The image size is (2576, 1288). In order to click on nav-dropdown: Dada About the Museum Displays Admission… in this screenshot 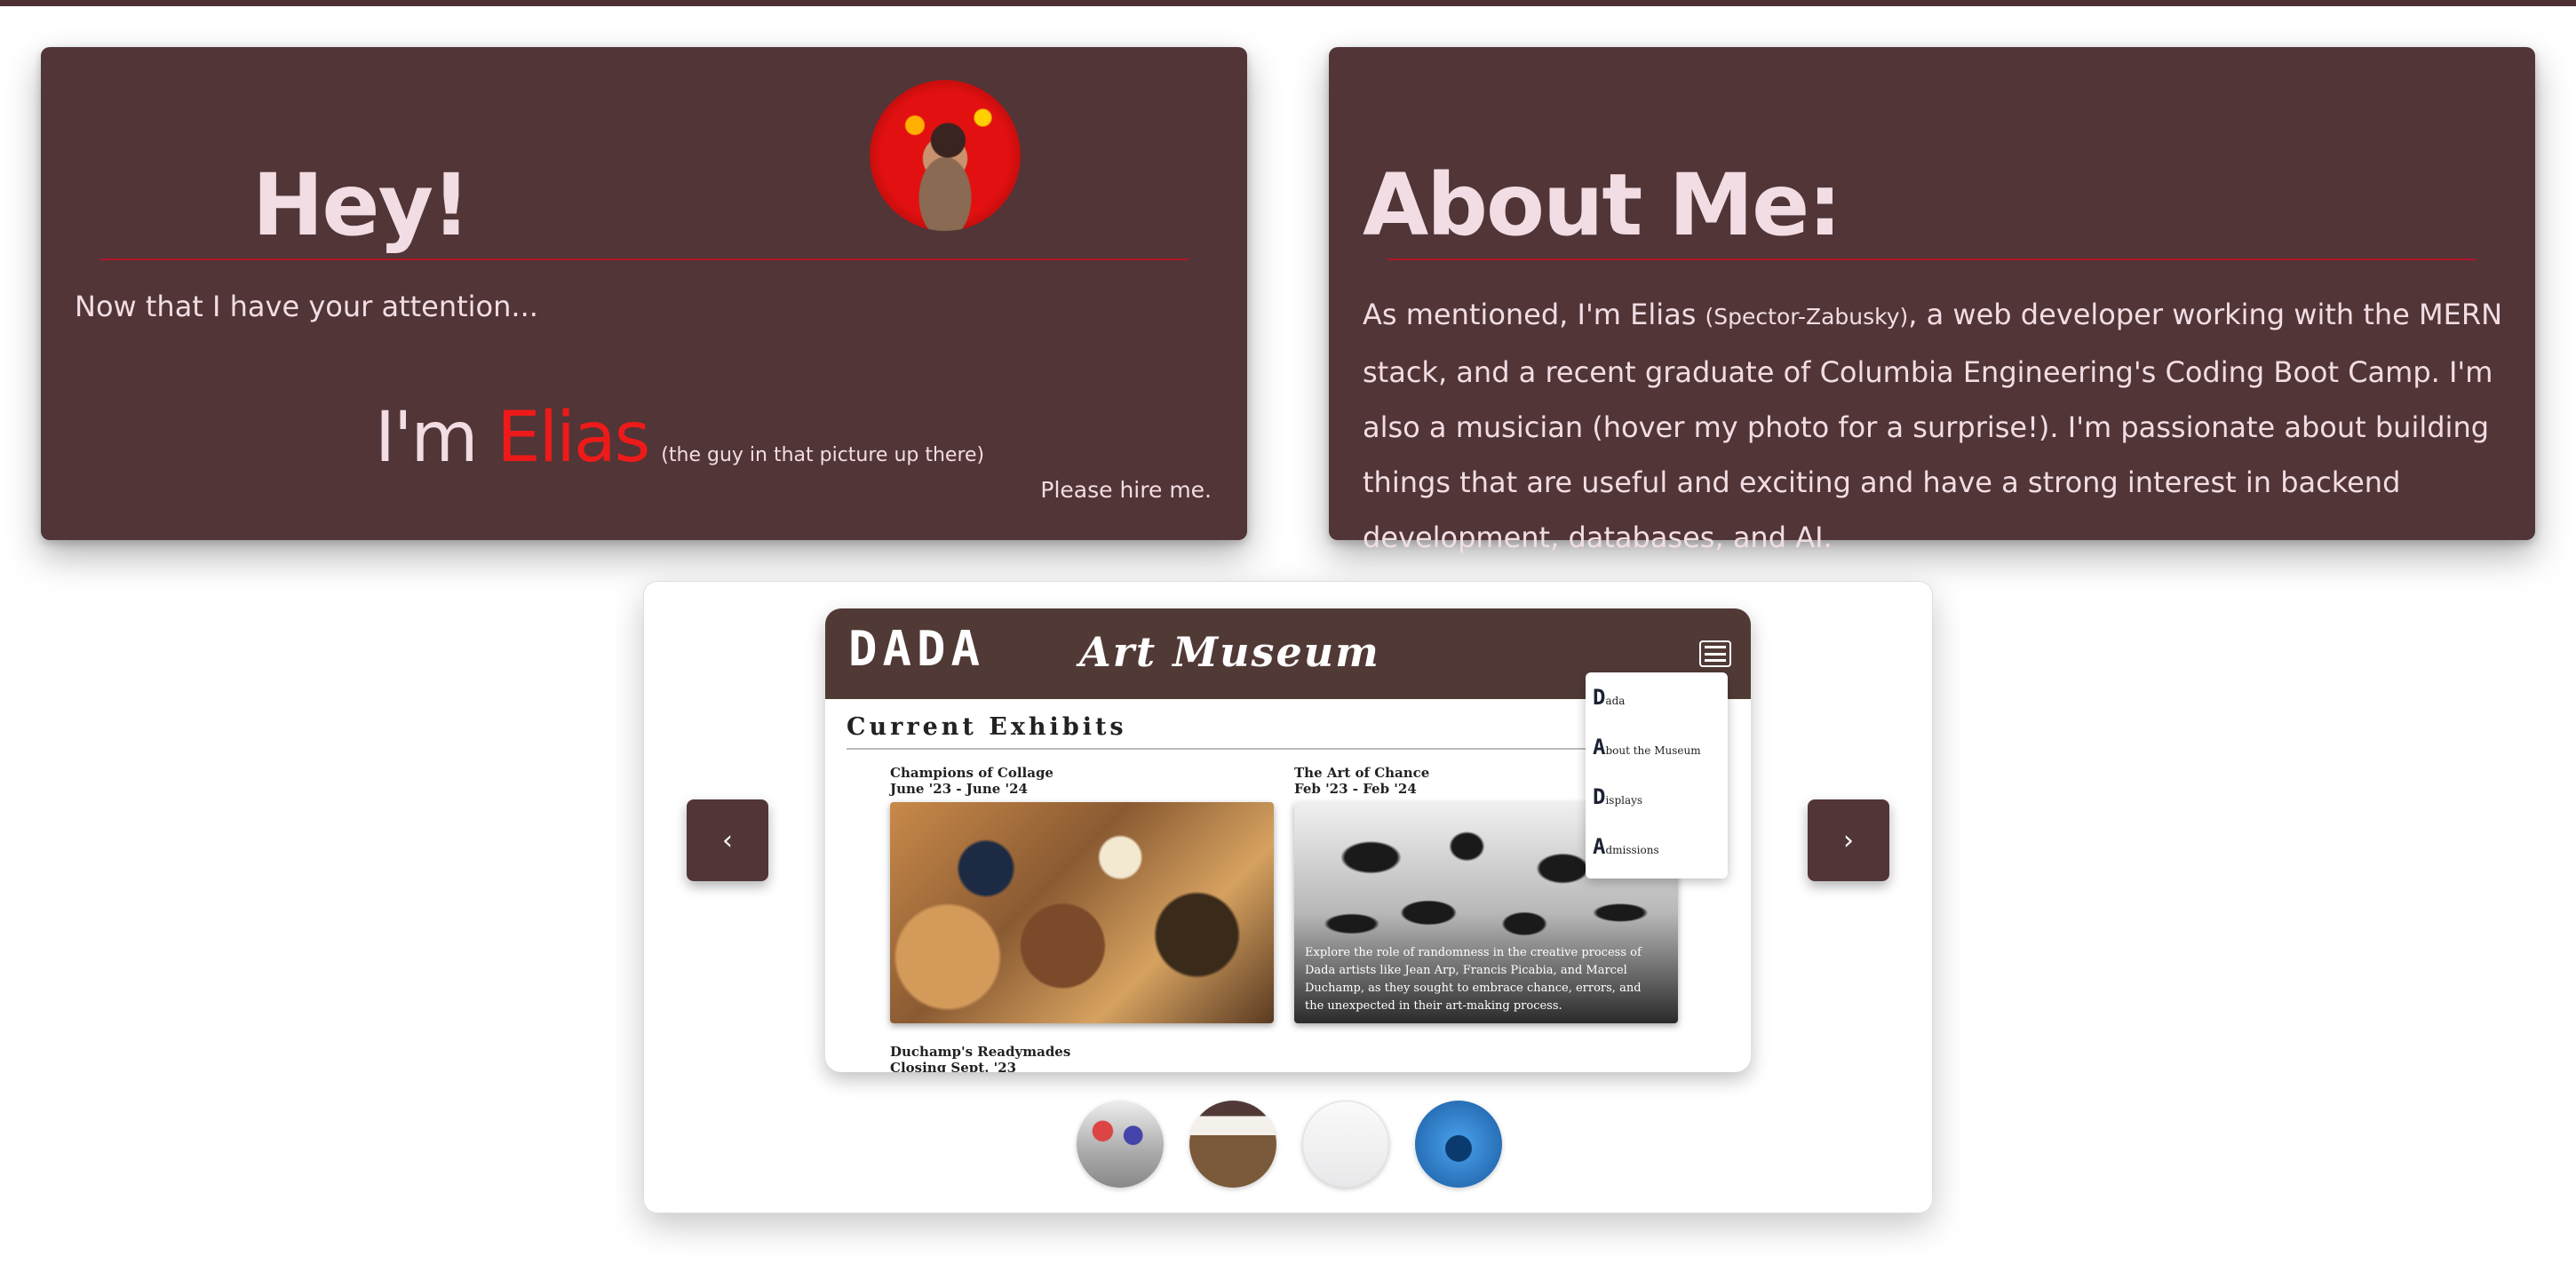, I will do `click(1657, 775)`.